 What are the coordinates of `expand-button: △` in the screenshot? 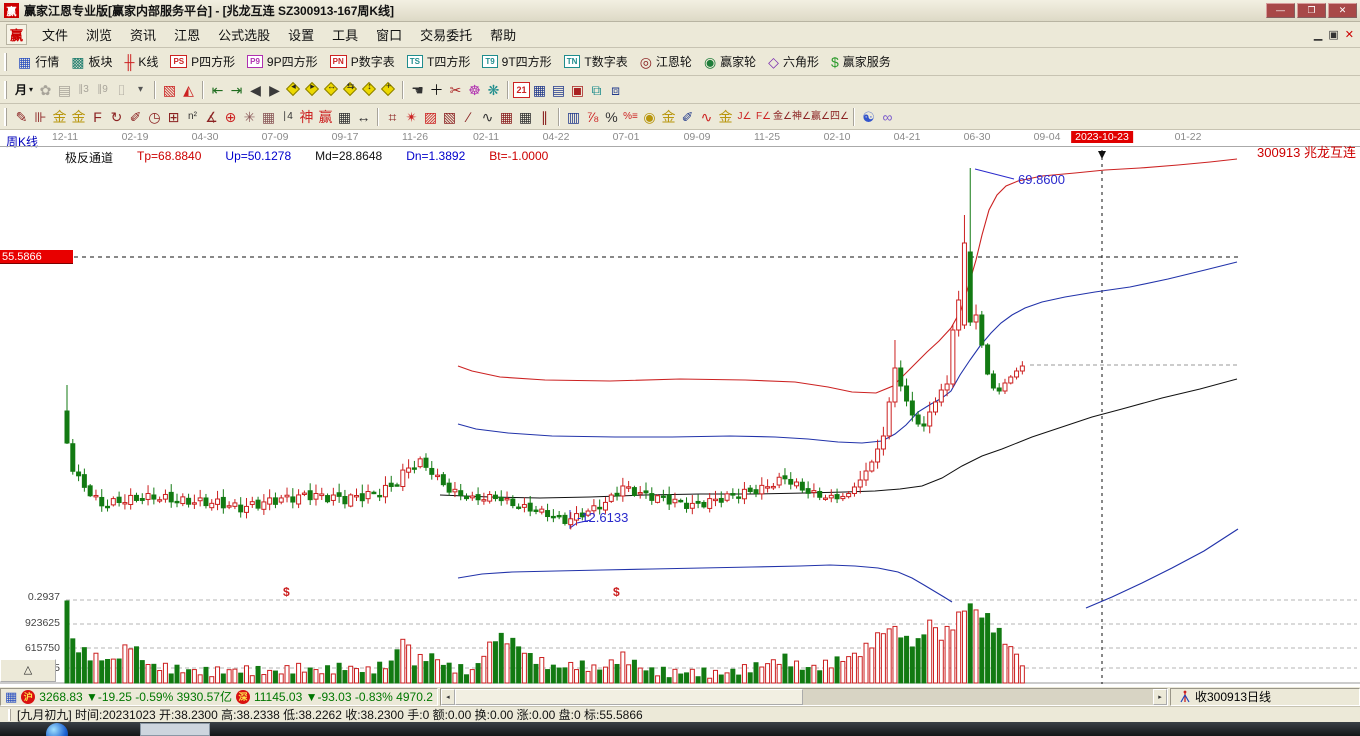 It's located at (28, 670).